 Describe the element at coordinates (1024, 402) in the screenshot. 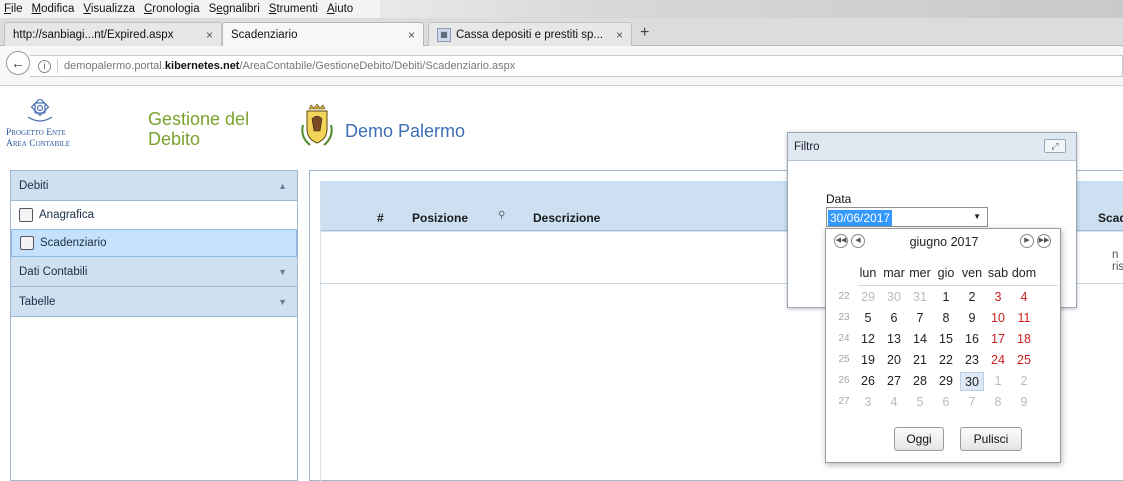

I see `calendar-day-other-month: 9` at that location.